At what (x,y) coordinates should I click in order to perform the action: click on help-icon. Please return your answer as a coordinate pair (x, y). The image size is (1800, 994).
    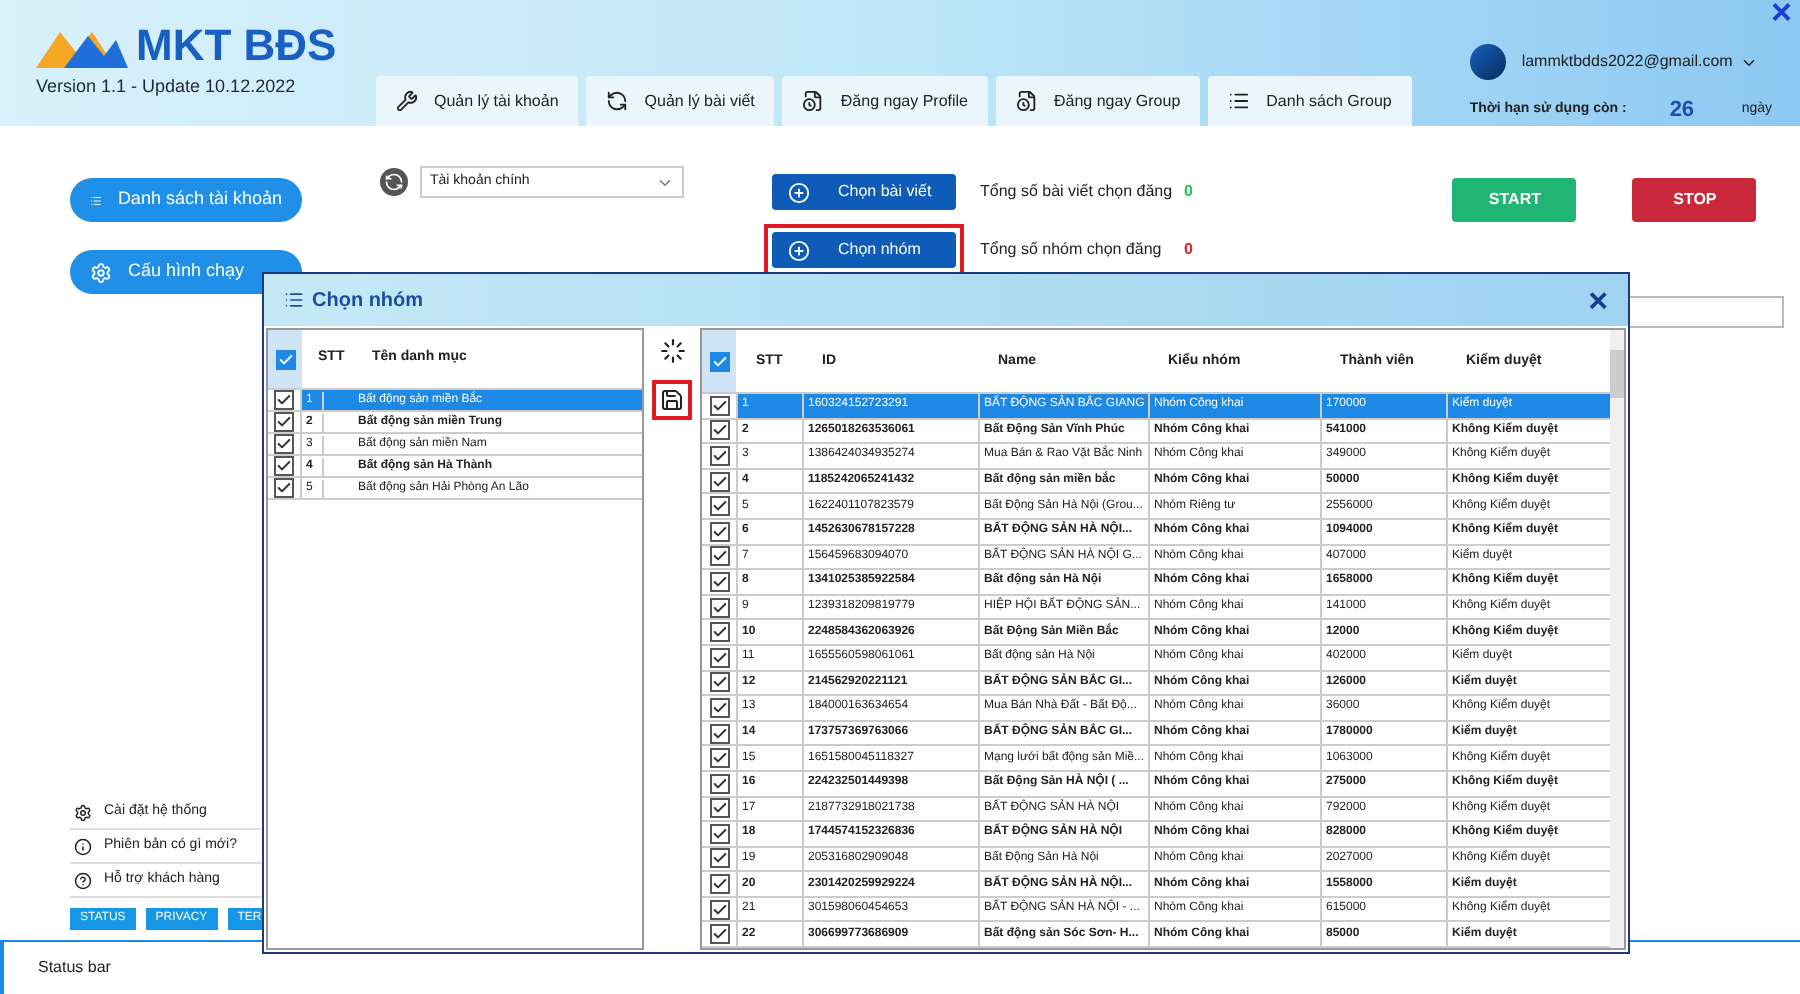
    Looking at the image, I should click on (83, 880).